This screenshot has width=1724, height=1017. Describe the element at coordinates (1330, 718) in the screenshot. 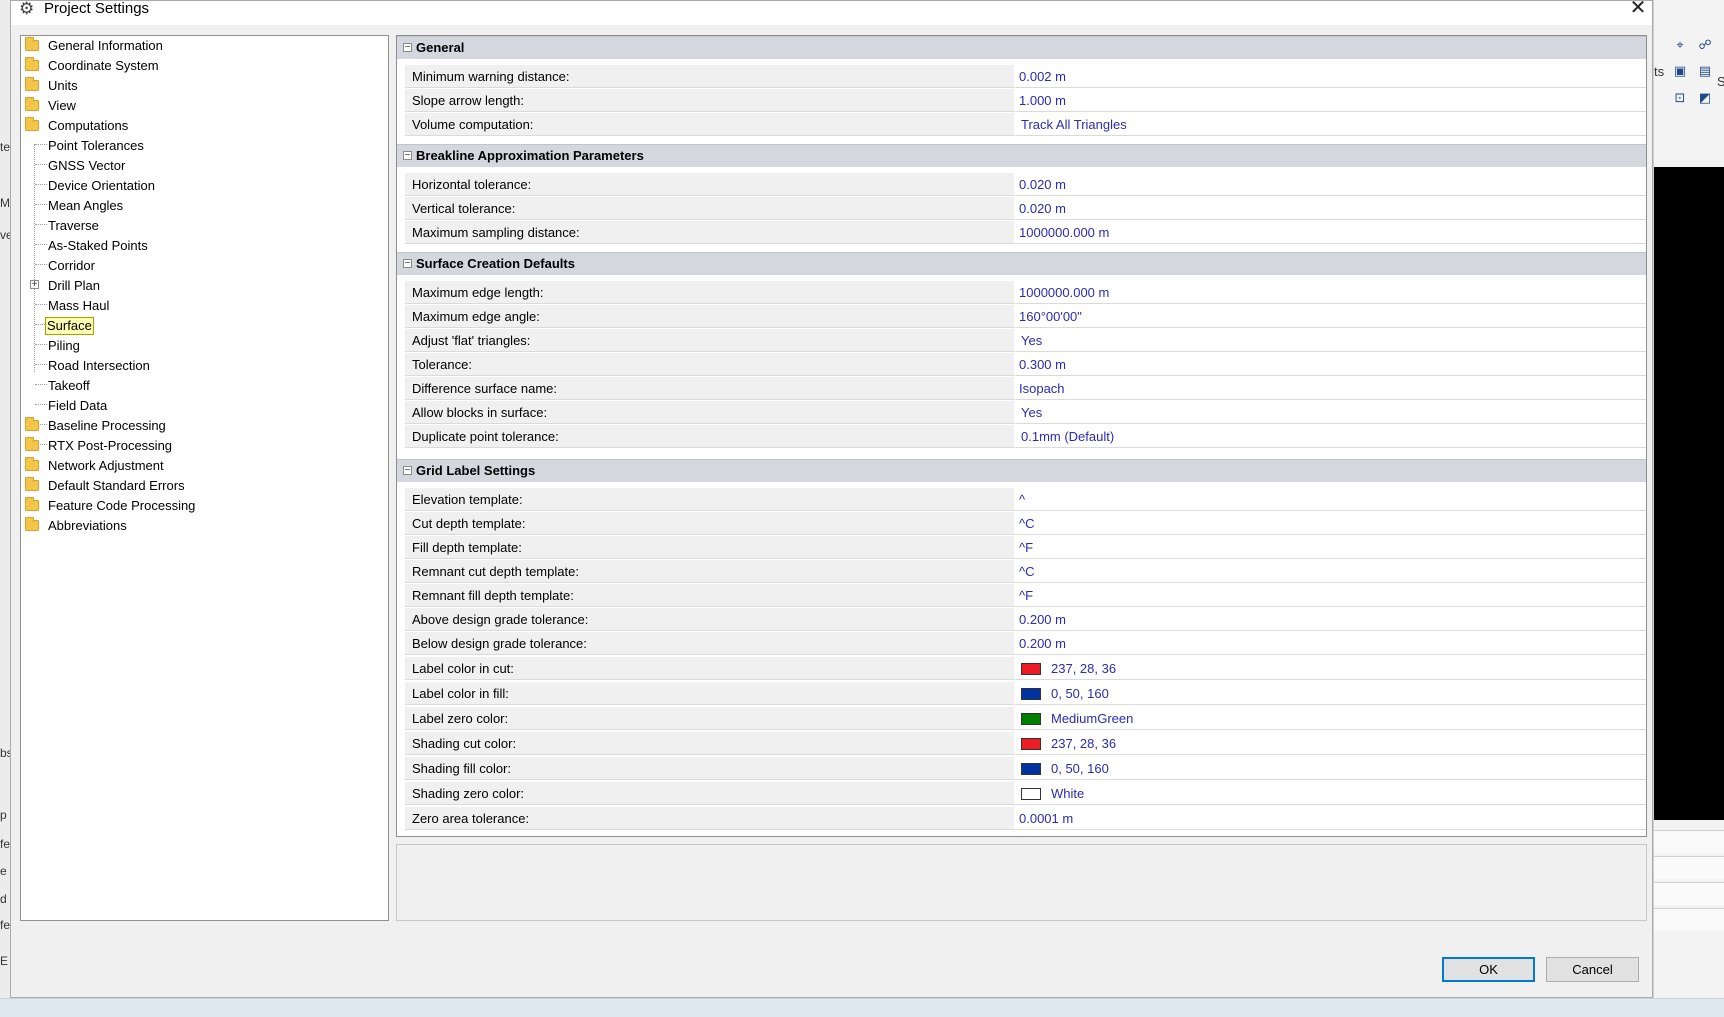

I see `color-picker-value: MediumGreen` at that location.